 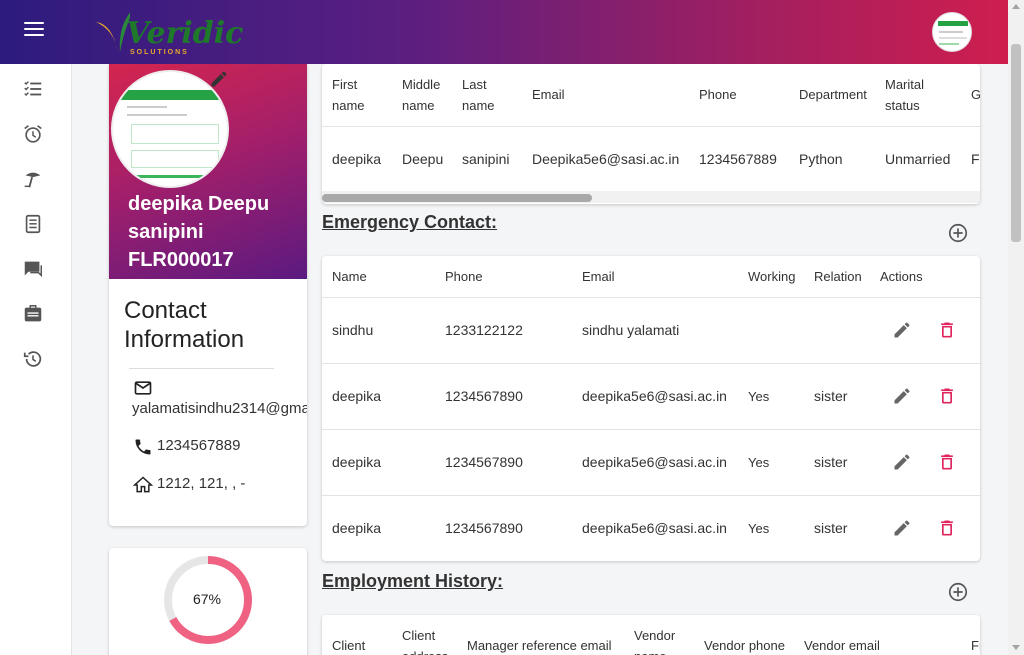 I want to click on top-app-bar: Veridic SOLUTIONS, so click(x=512, y=32).